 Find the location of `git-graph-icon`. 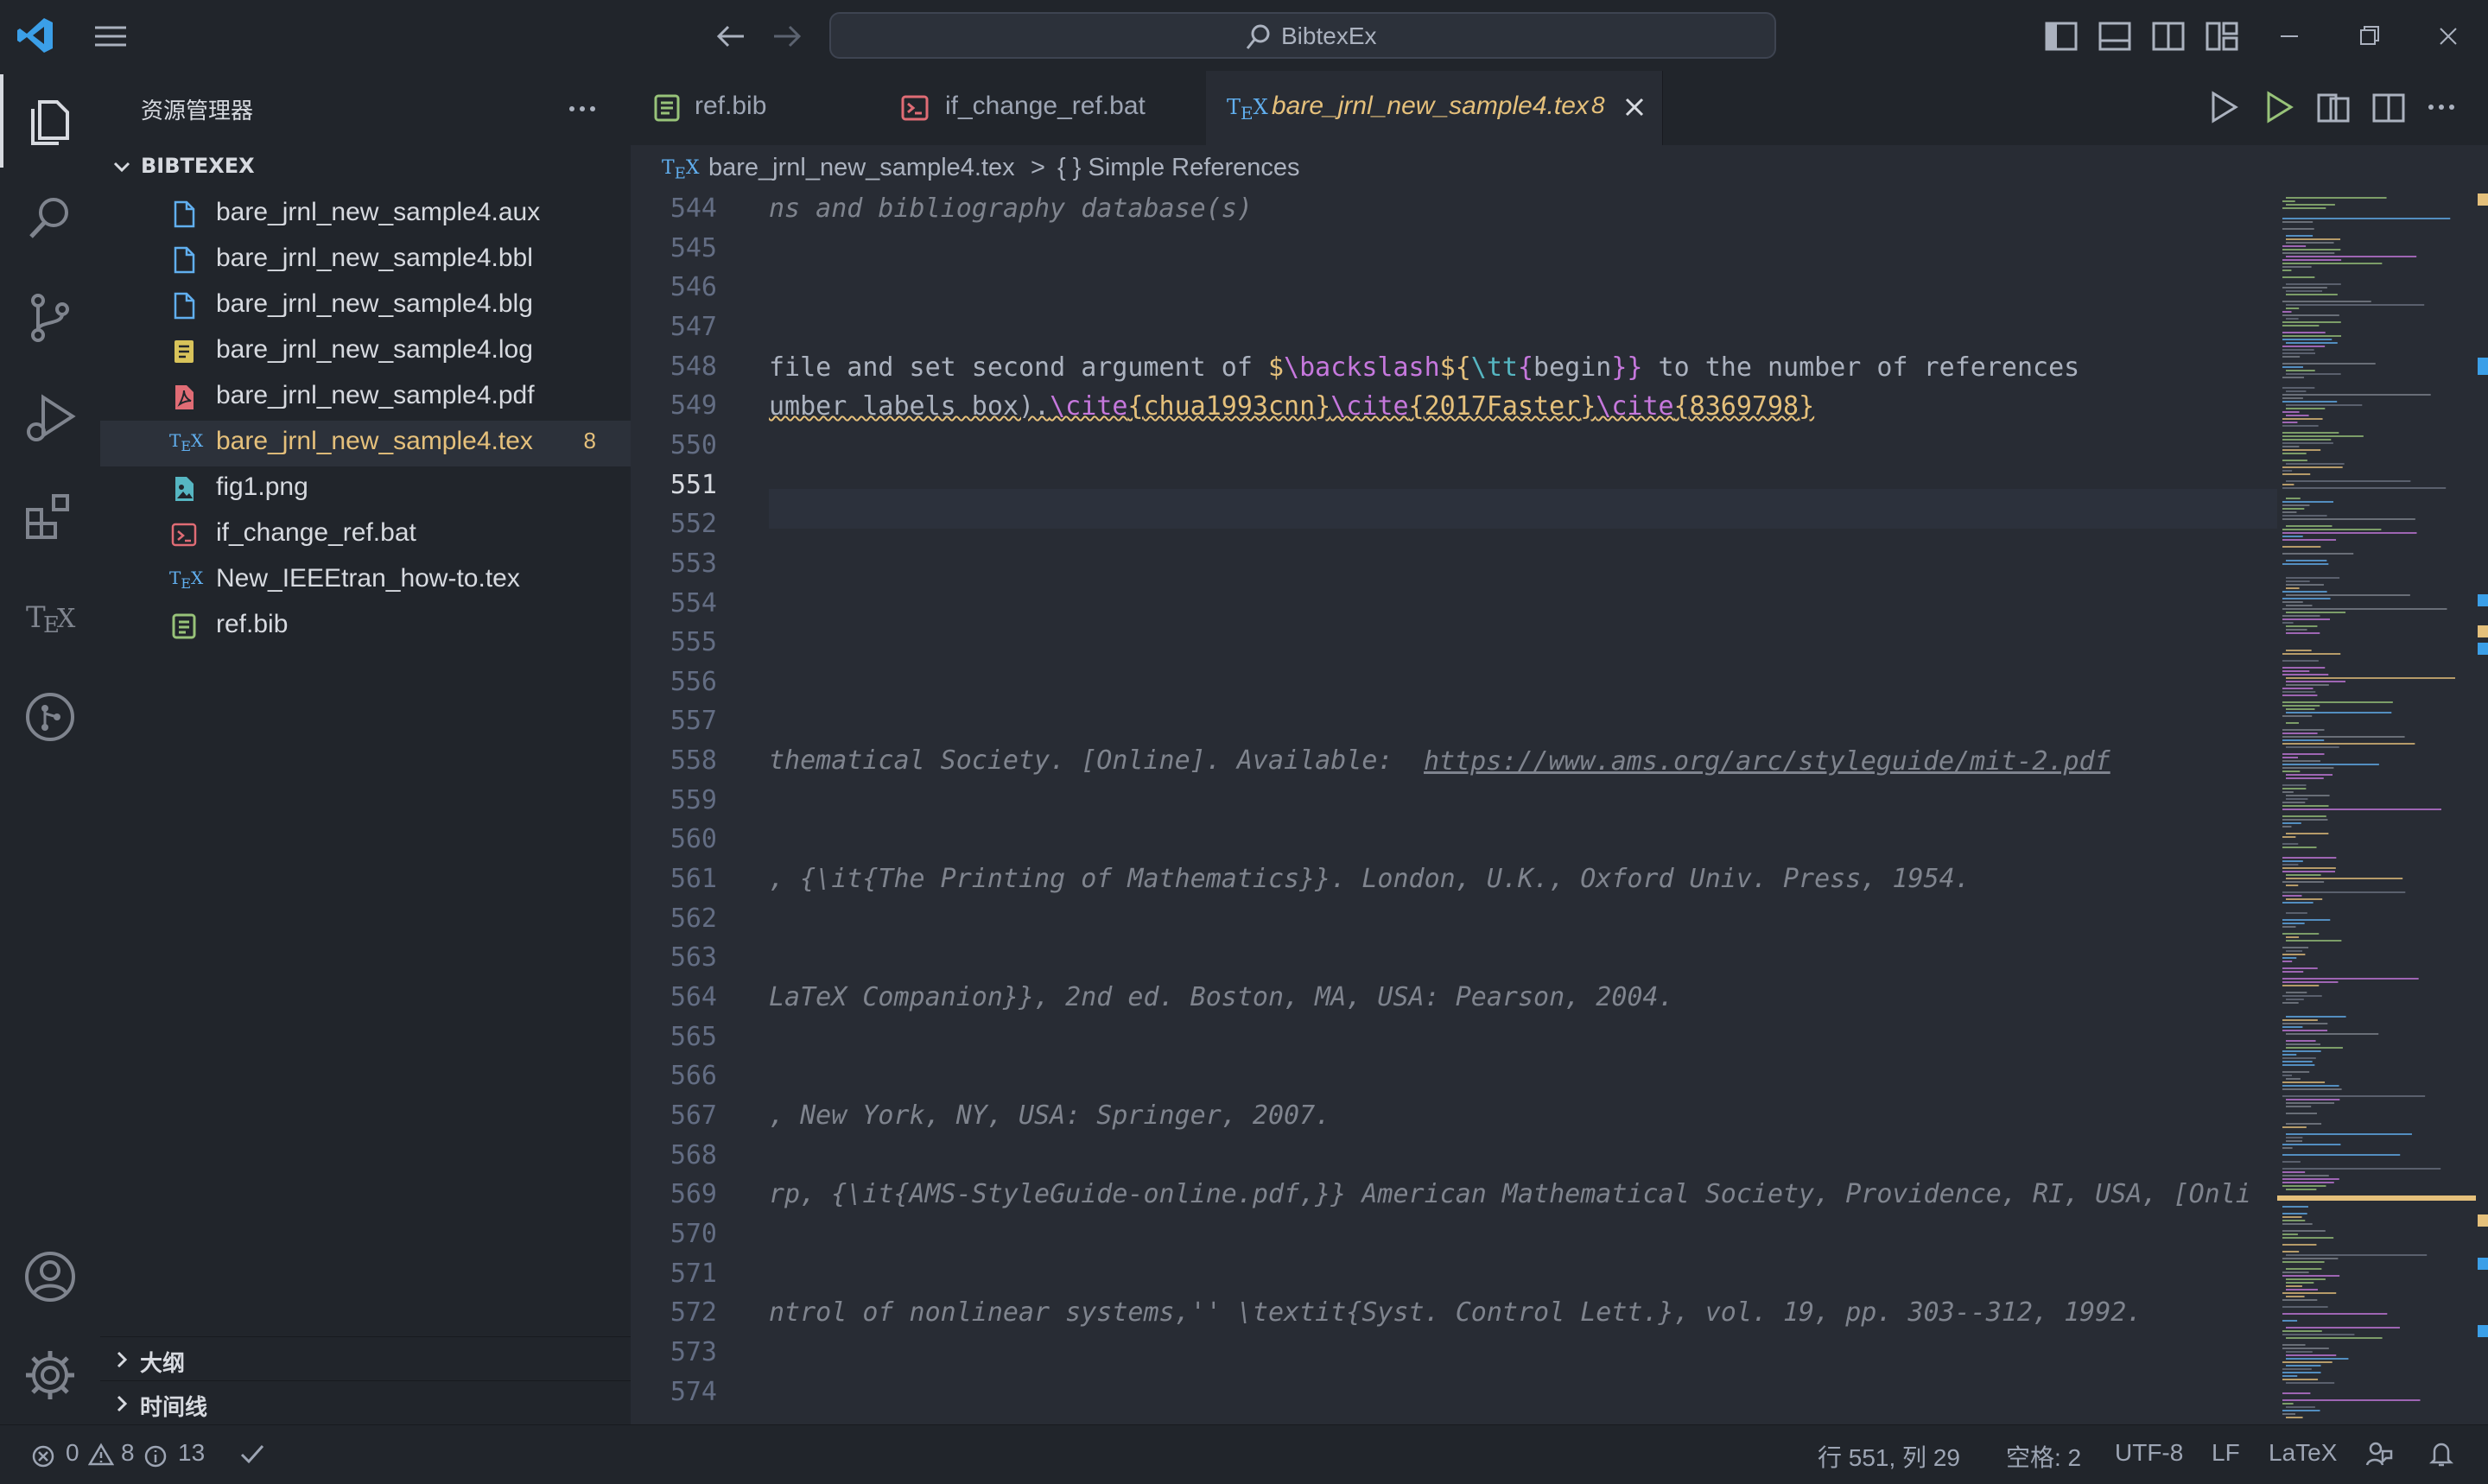

git-graph-icon is located at coordinates (50, 717).